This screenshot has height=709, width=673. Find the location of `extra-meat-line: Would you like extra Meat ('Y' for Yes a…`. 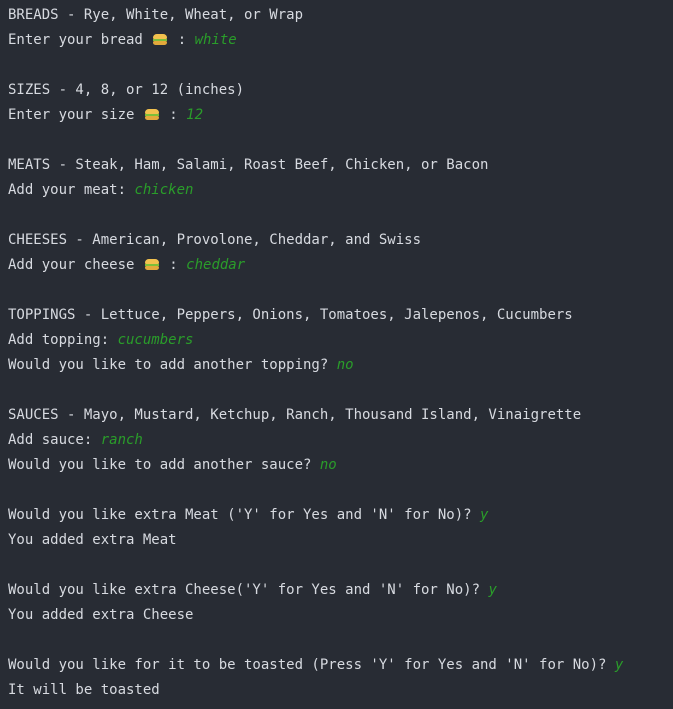

extra-meat-line: Would you like extra Meat ('Y' for Yes a… is located at coordinates (340, 515).